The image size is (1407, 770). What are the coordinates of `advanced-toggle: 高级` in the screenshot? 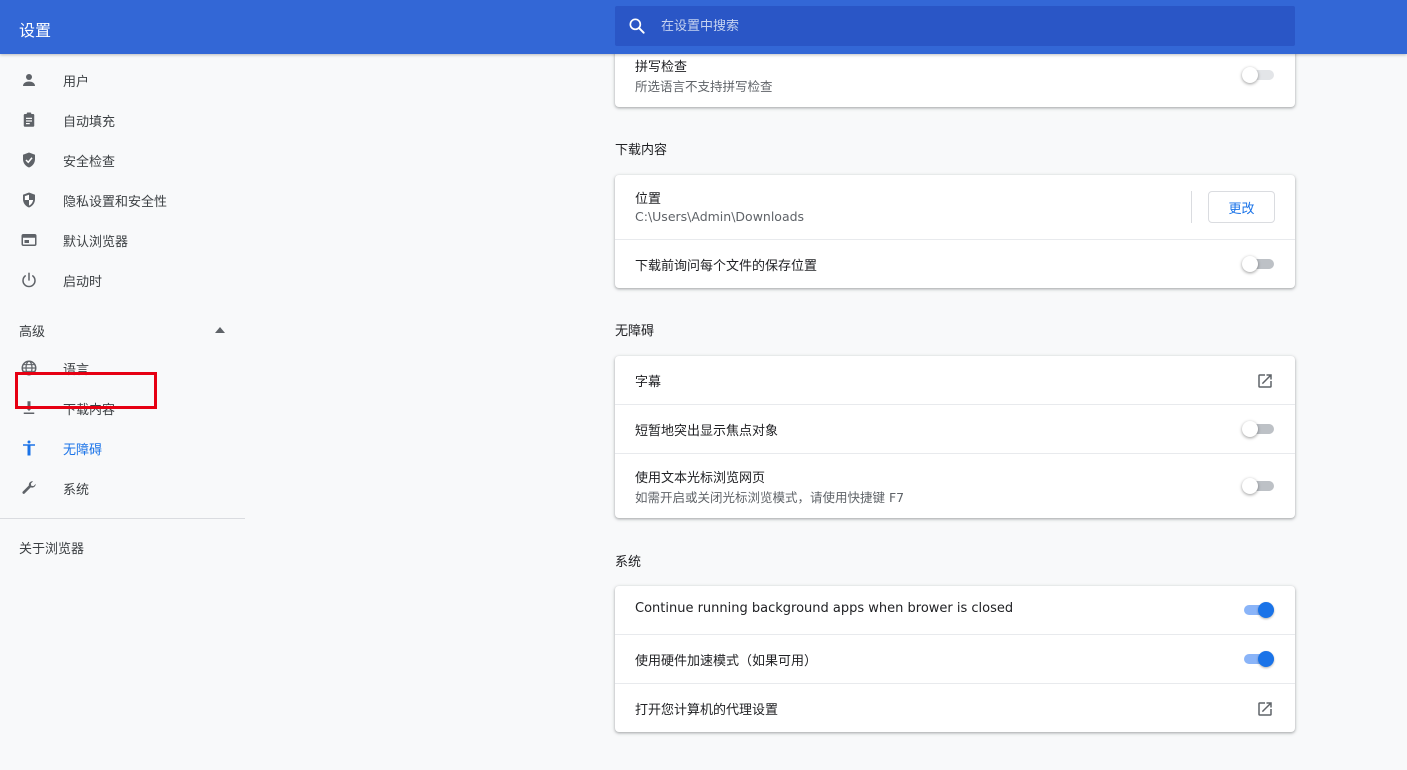 It's located at (122, 330).